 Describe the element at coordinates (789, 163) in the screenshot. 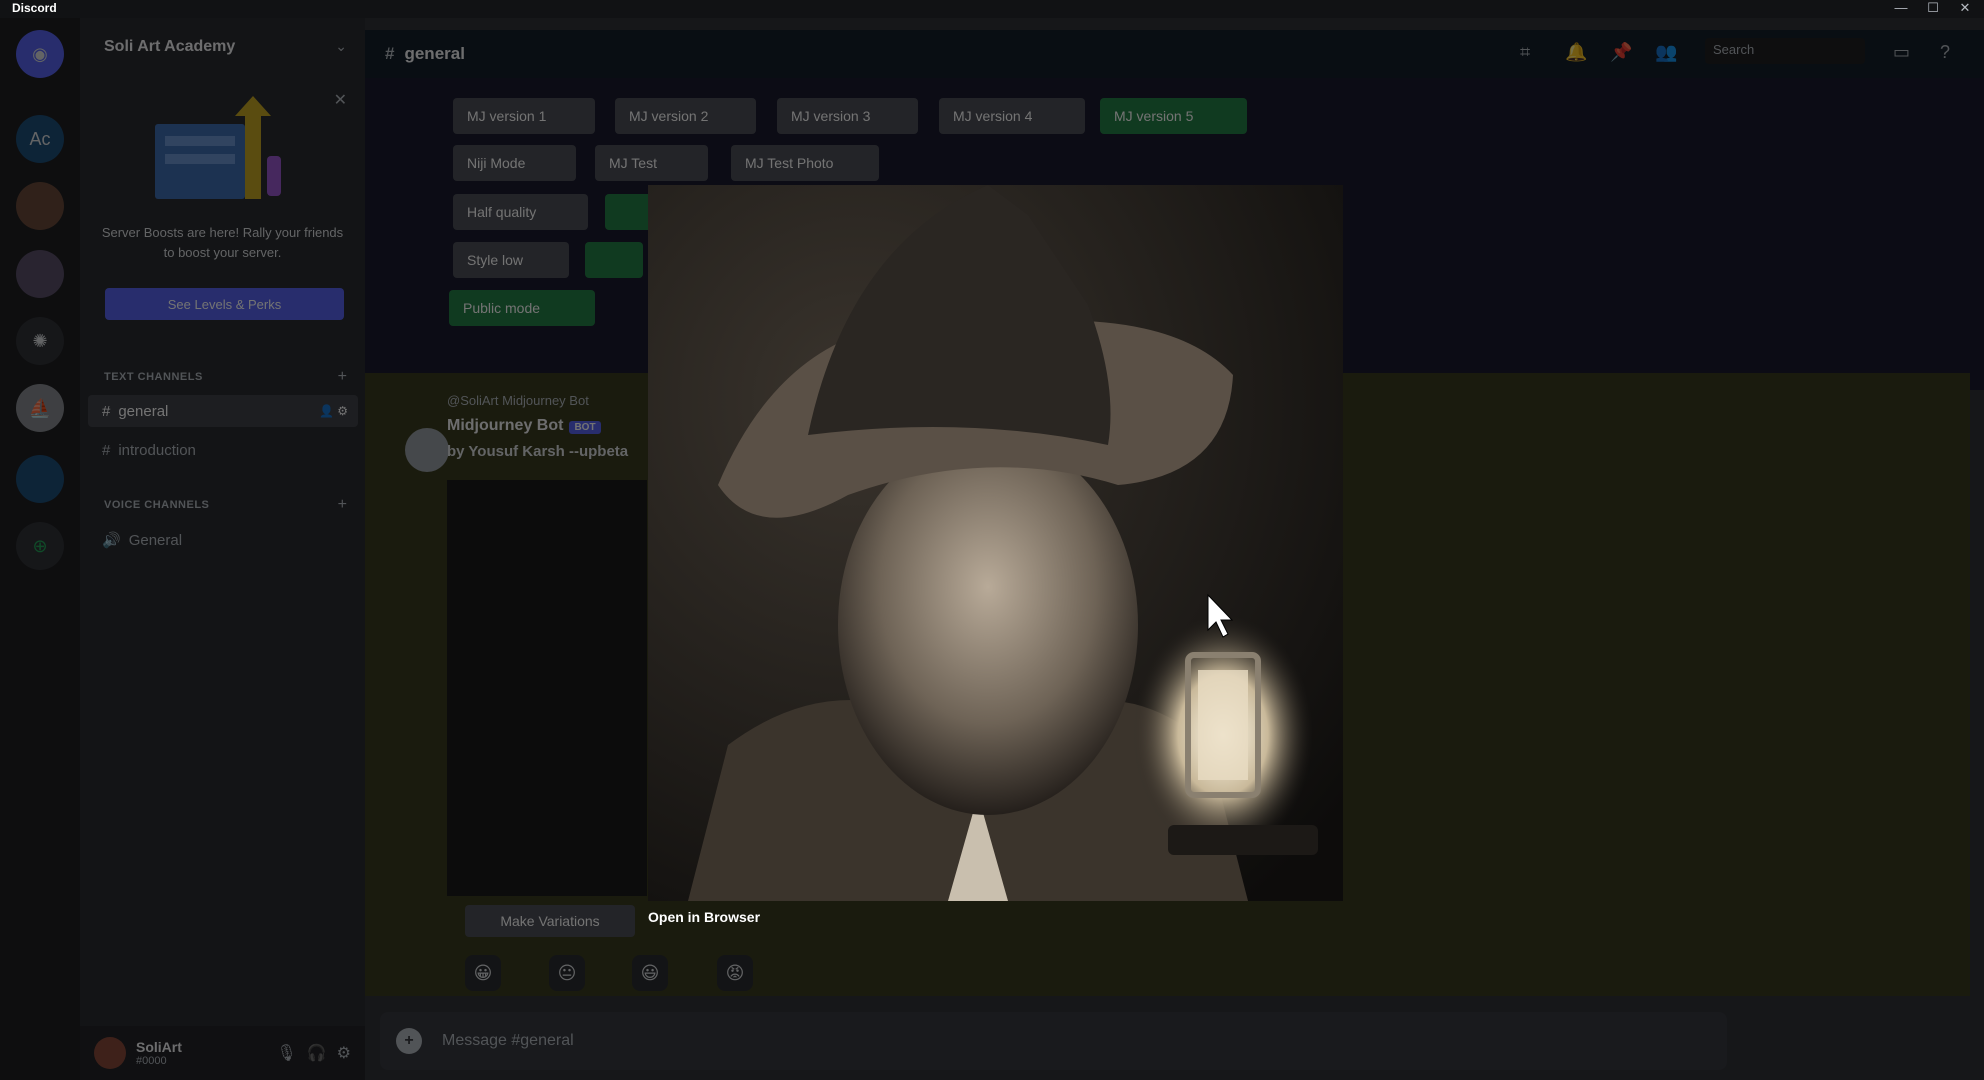

I see `button-label: MJ Test Photo` at that location.